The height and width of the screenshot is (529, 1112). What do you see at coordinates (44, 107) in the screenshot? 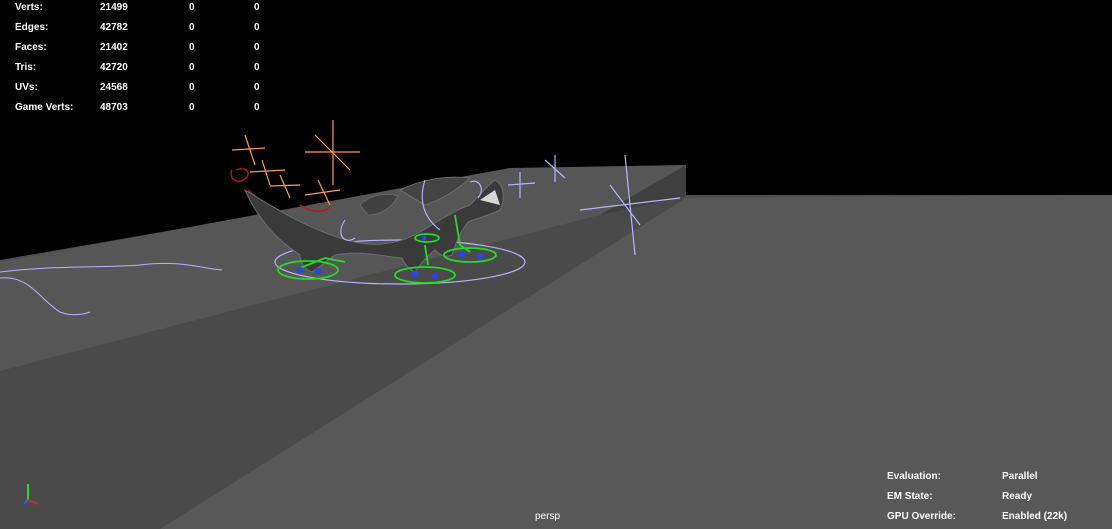
I see `stat-label: Game Verts:` at bounding box center [44, 107].